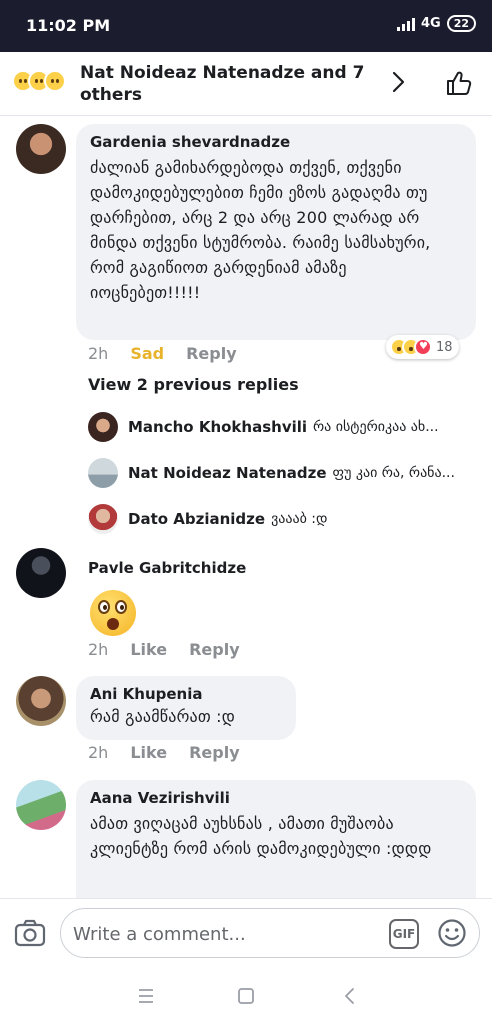 The height and width of the screenshot is (1024, 492). I want to click on sad-icon, so click(55, 81).